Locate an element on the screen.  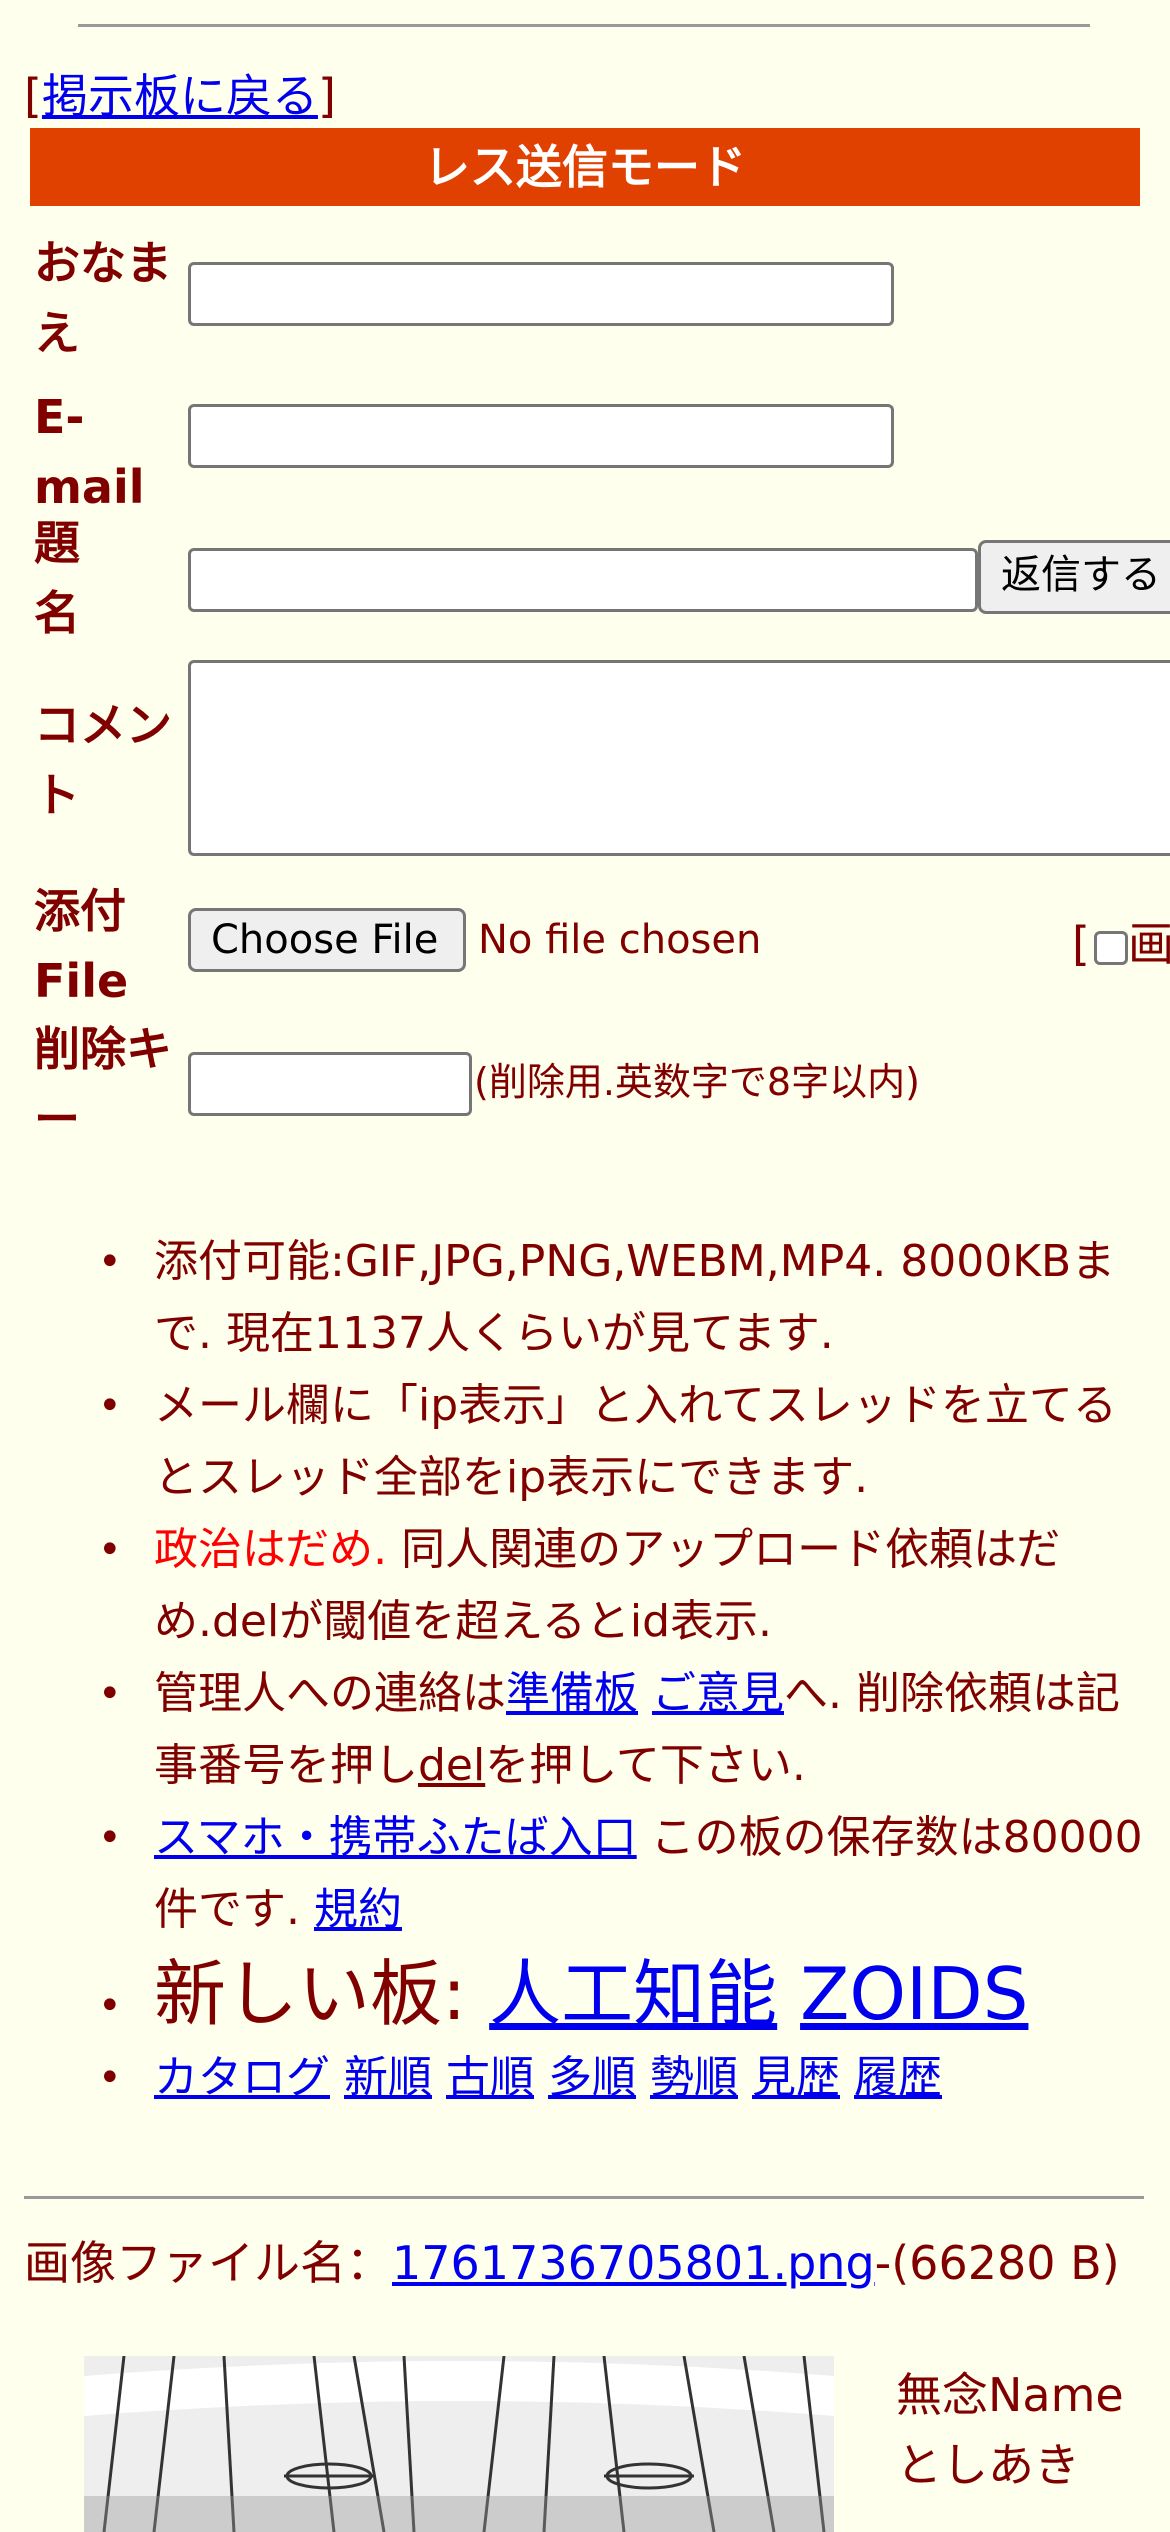
name-label: おなまえ is located at coordinates (103, 298).